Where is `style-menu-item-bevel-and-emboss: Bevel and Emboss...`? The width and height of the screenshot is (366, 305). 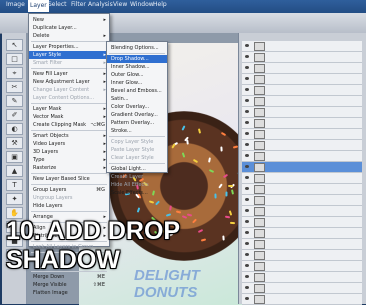 style-menu-item-bevel-and-emboss: Bevel and Emboss... is located at coordinates (137, 91).